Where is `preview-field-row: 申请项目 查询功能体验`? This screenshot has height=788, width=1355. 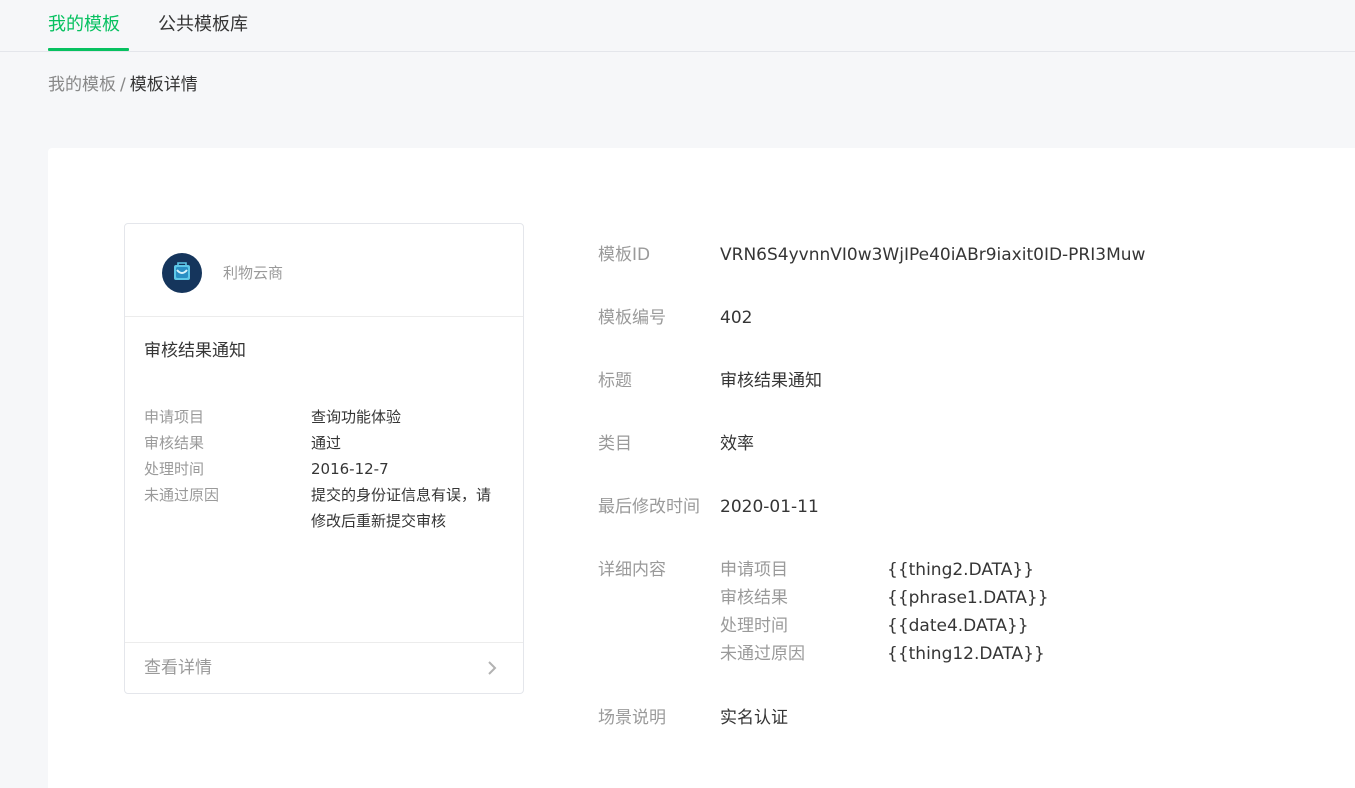 preview-field-row: 申请项目 查询功能体验 is located at coordinates (324, 417).